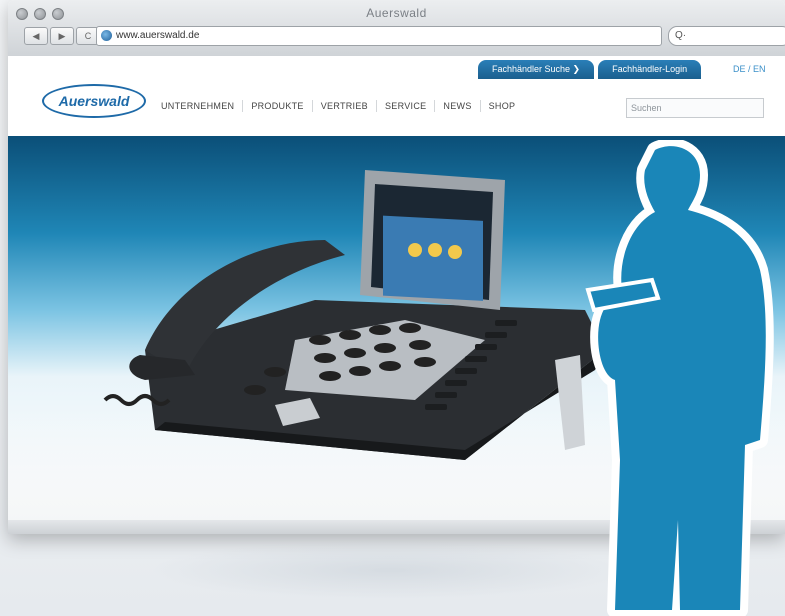  I want to click on nav-item-vertrieb: VERTRIEB, so click(345, 106).